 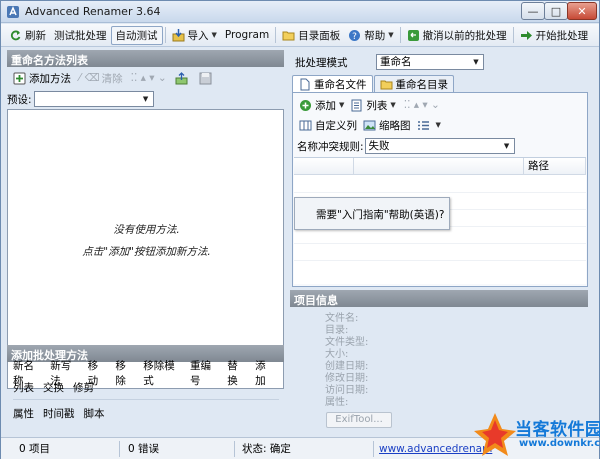 I want to click on save-preset-button, so click(x=207, y=78).